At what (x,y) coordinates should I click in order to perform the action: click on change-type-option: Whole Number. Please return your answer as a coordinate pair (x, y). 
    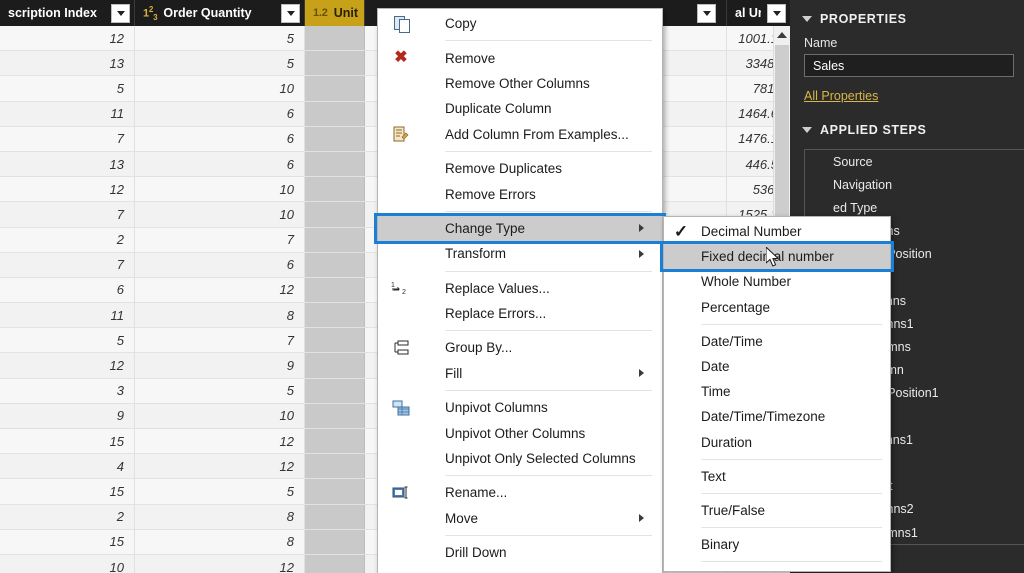
    Looking at the image, I should click on (777, 281).